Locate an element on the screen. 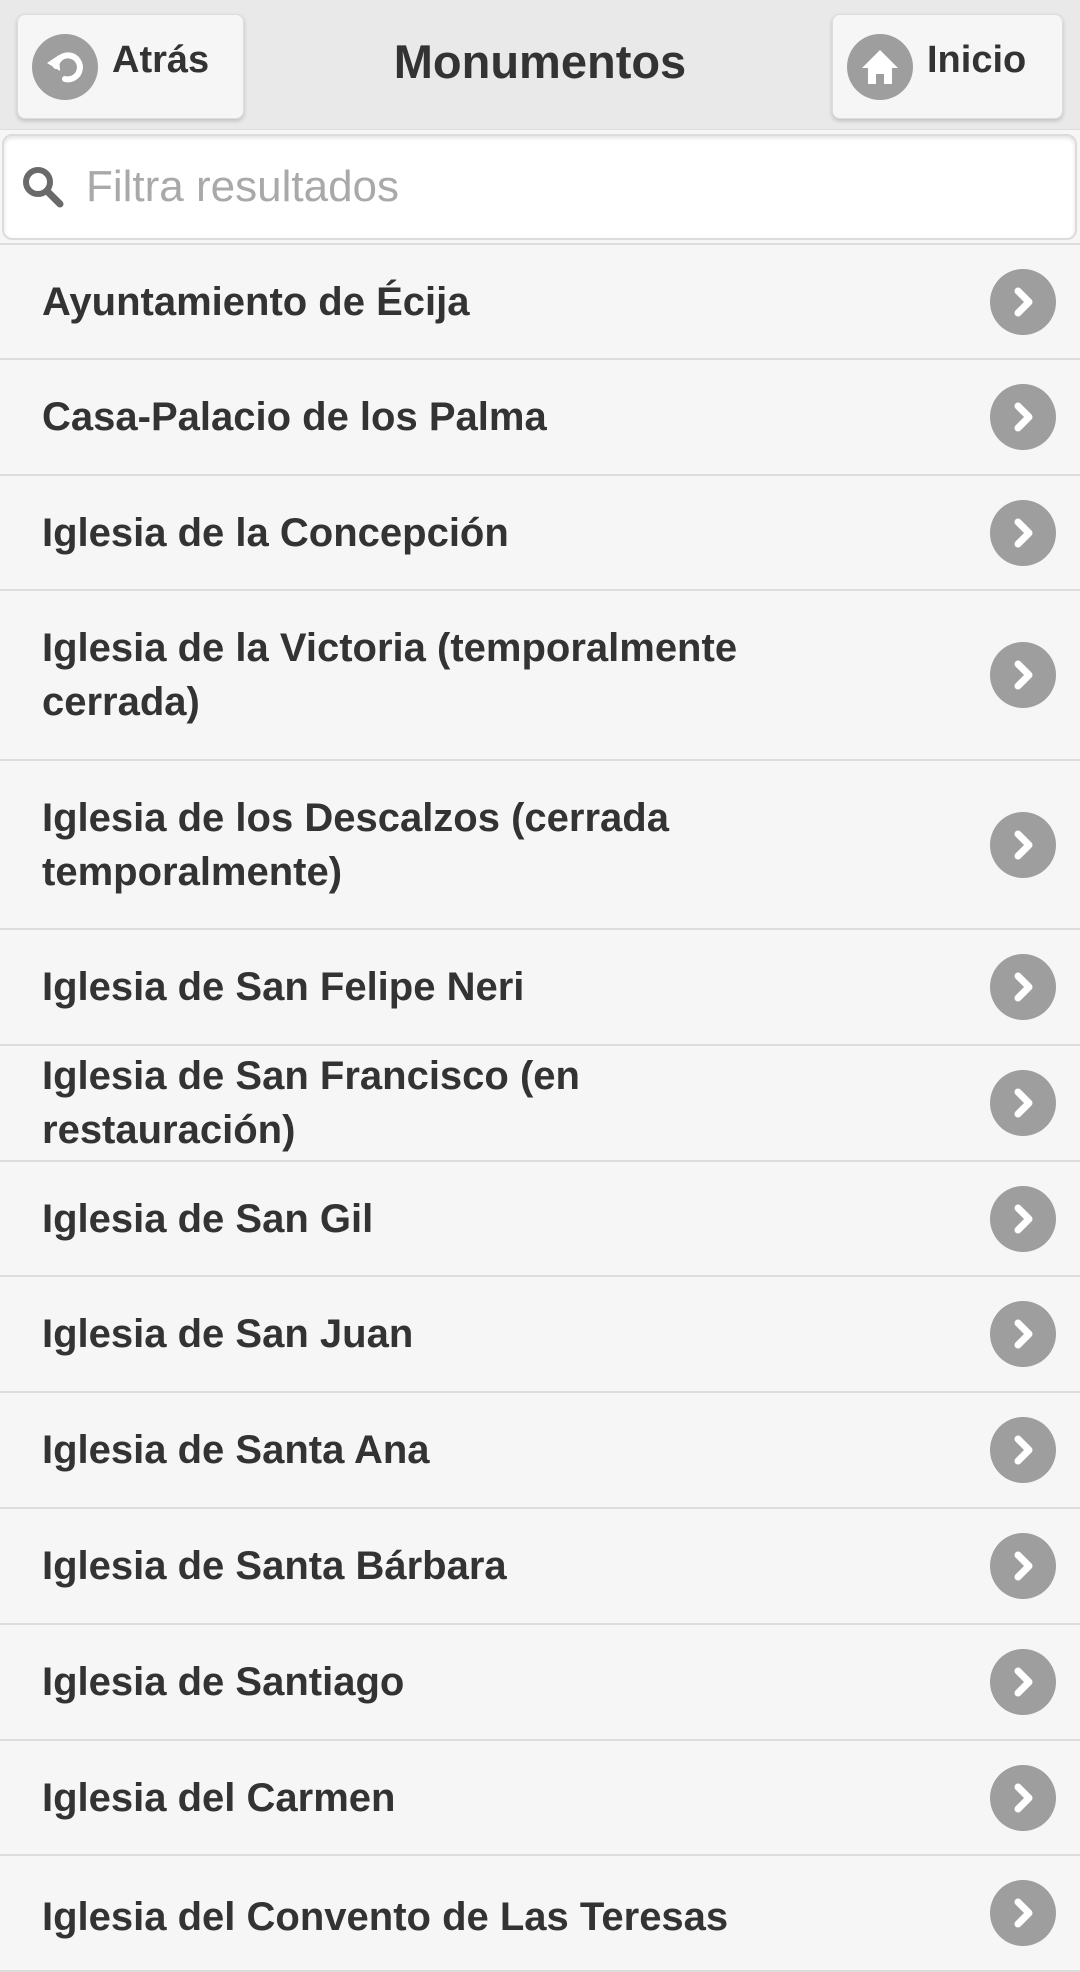  home-icon is located at coordinates (880, 66).